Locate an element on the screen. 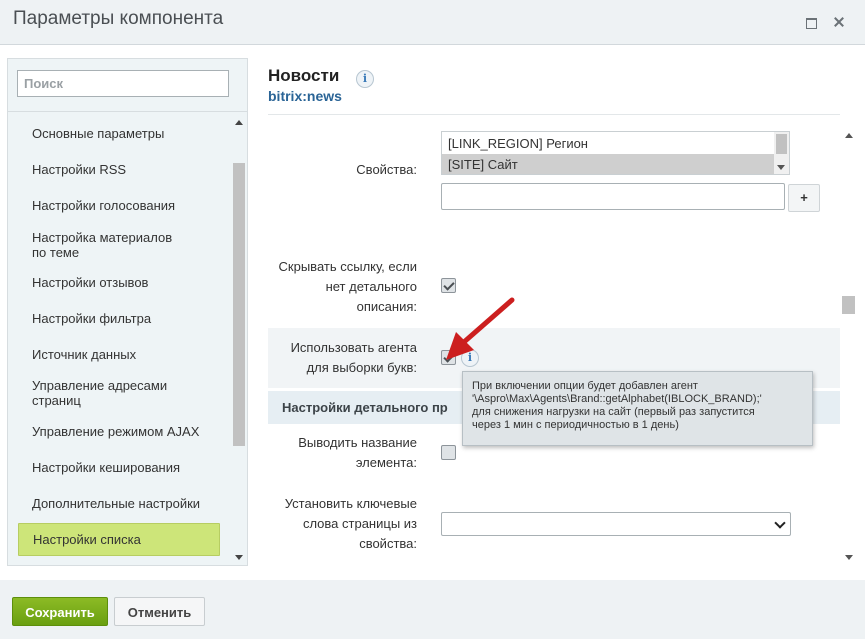 This screenshot has height=639, width=865. red-arrow-icon is located at coordinates (480, 328).